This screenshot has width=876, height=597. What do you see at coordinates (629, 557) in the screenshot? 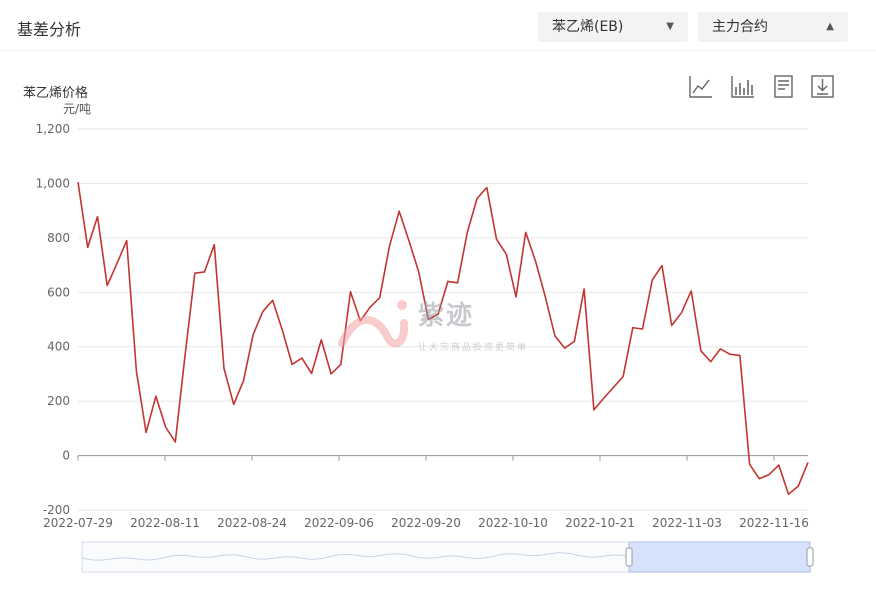
I see `zoom-slider-left-handle` at bounding box center [629, 557].